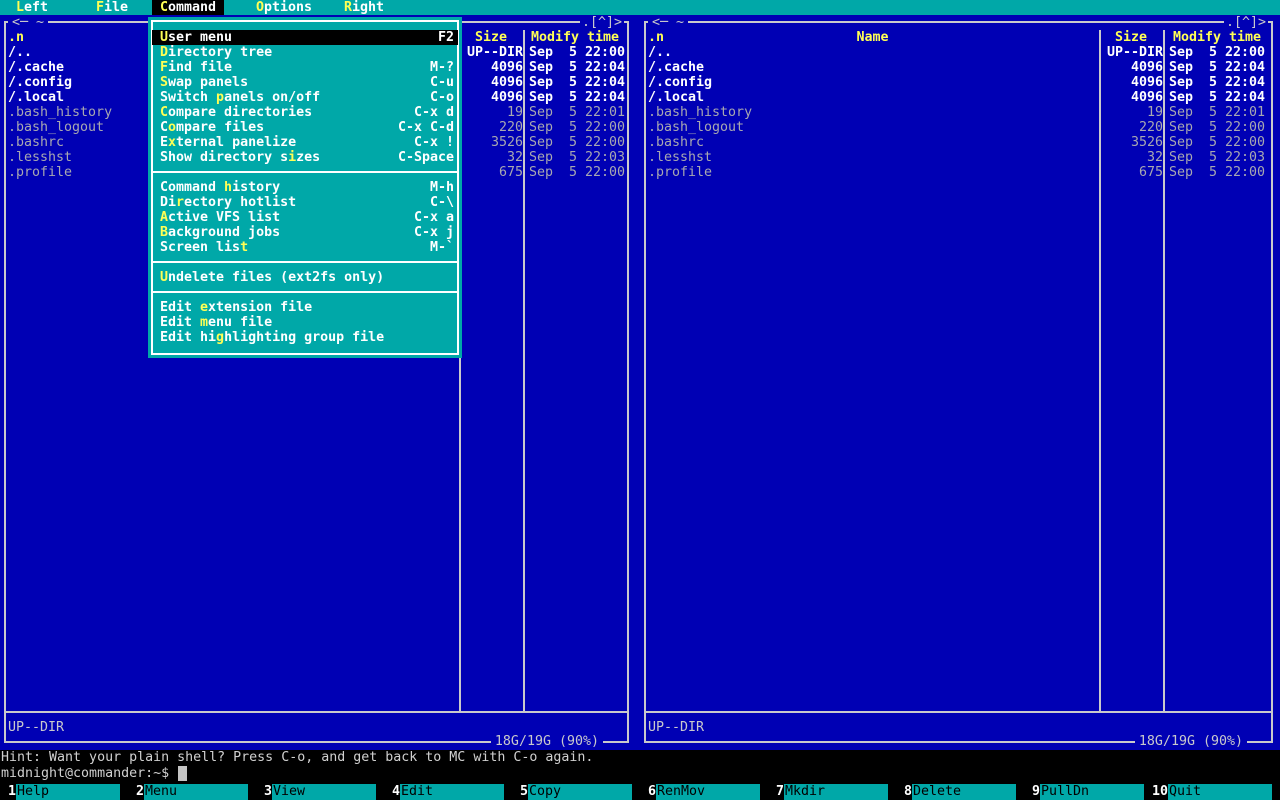 The image size is (1280, 800). I want to click on menubar-item-hotkey: R, so click(348, 7).